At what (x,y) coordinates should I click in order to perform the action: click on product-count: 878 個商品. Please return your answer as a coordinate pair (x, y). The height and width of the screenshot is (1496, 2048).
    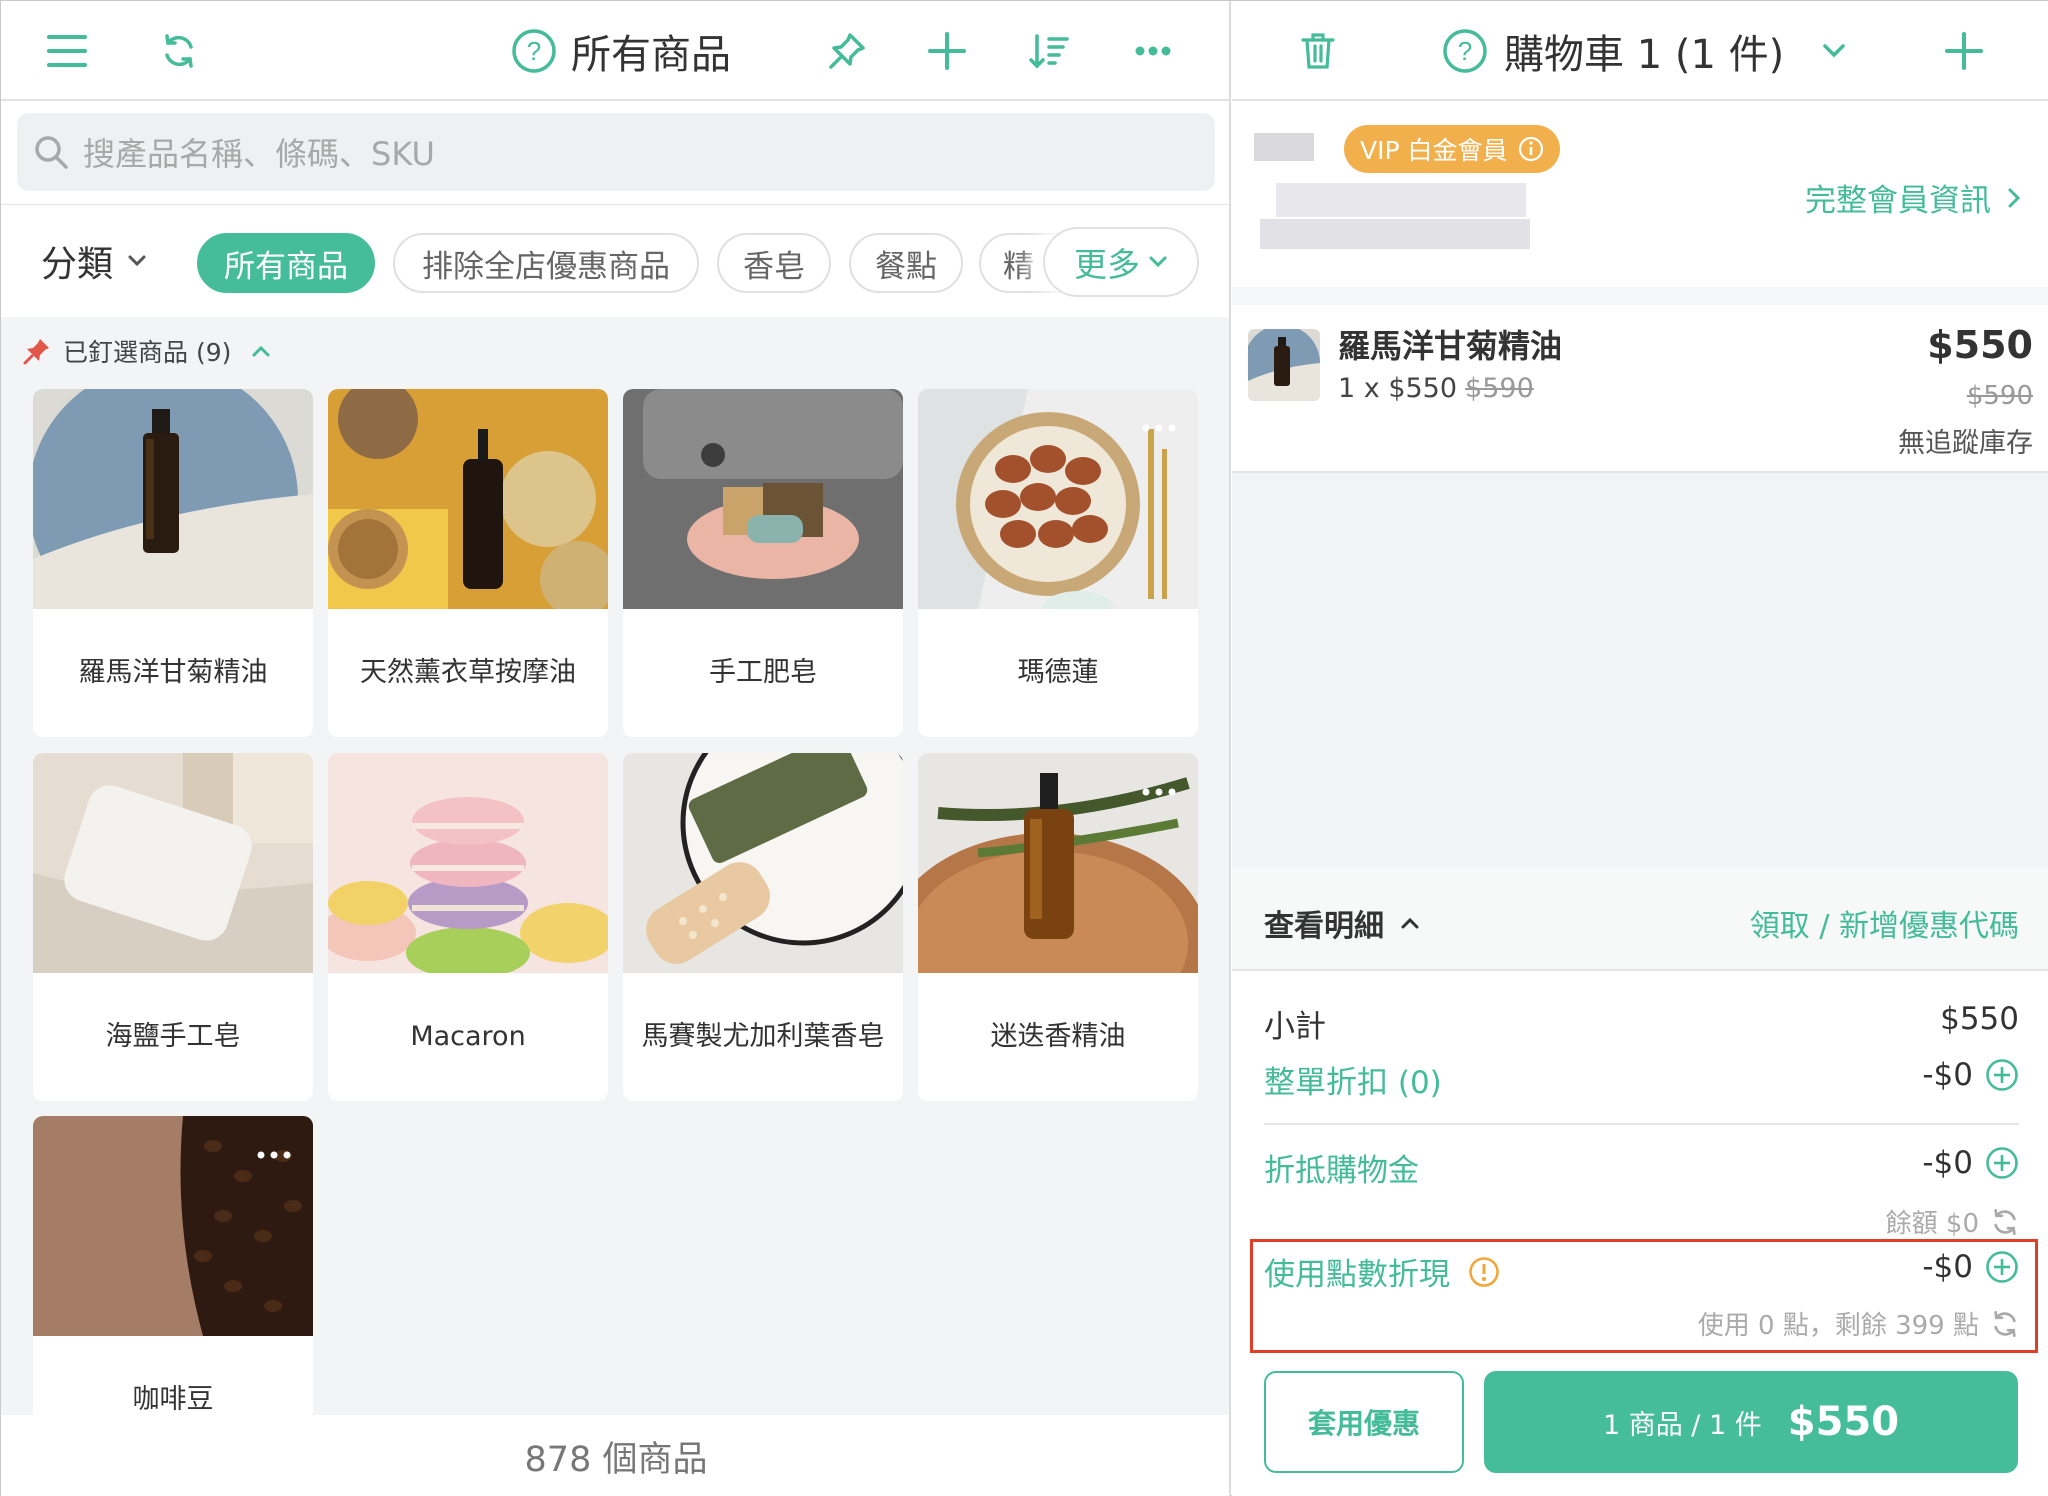
    Looking at the image, I should click on (615, 1455).